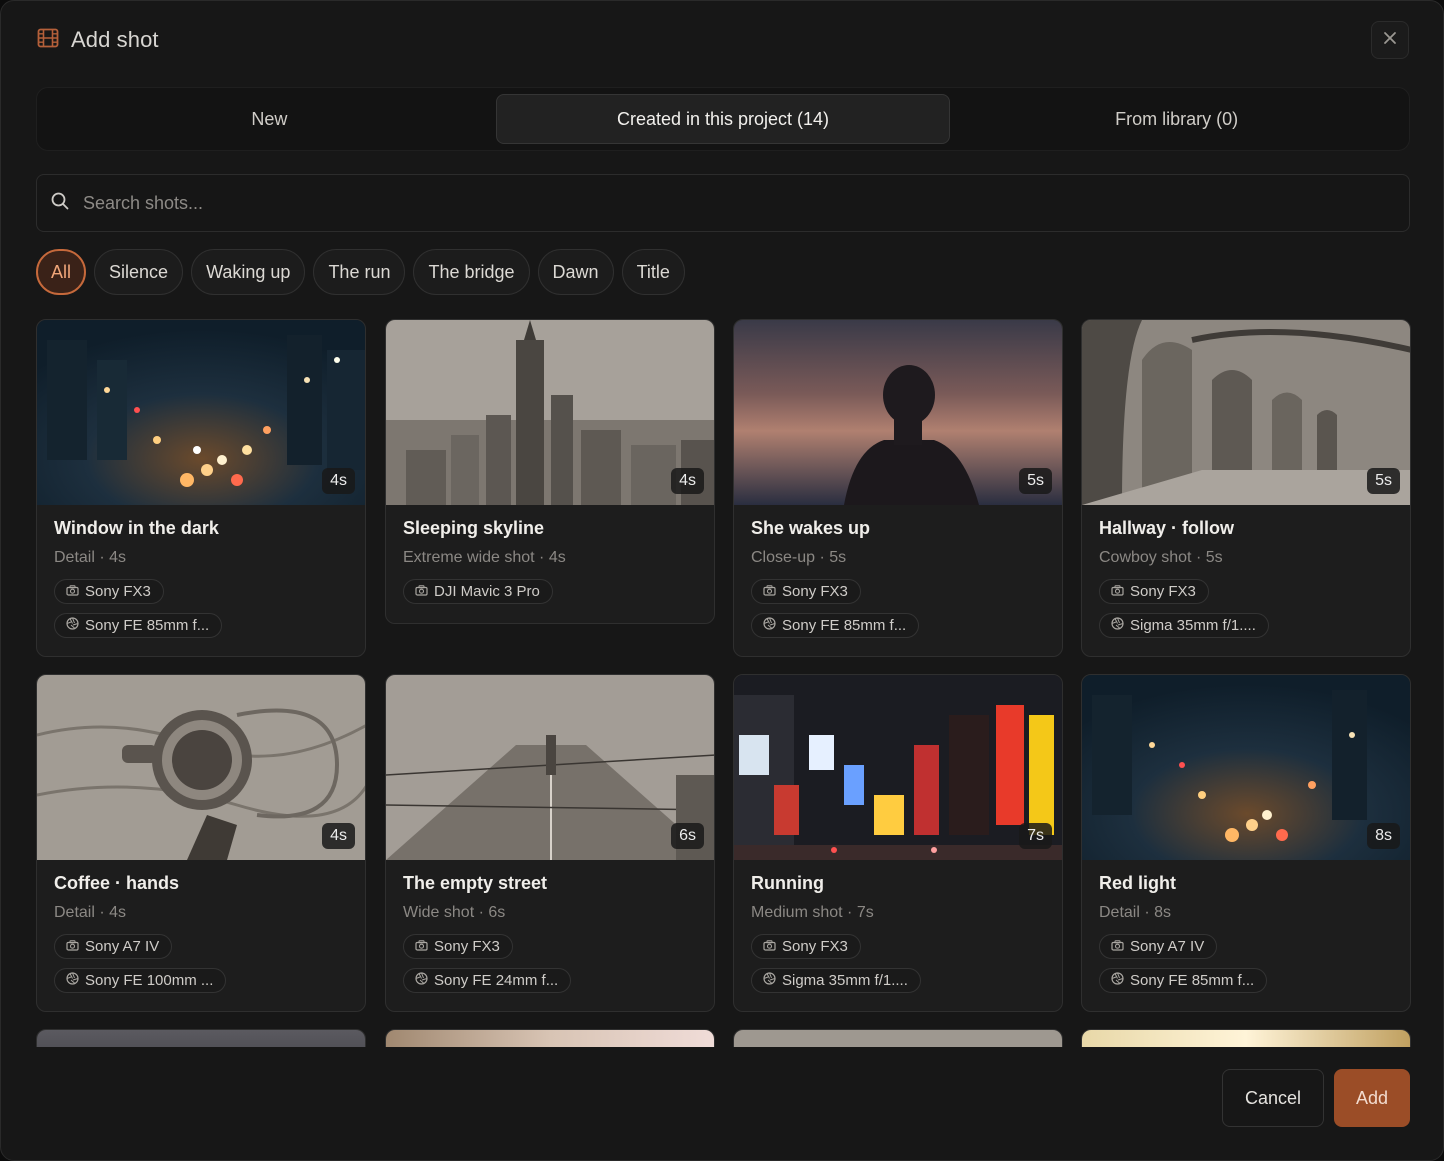 This screenshot has height=1161, width=1444. What do you see at coordinates (248, 272) in the screenshot?
I see `filter-chip-waking-up: Waking up` at bounding box center [248, 272].